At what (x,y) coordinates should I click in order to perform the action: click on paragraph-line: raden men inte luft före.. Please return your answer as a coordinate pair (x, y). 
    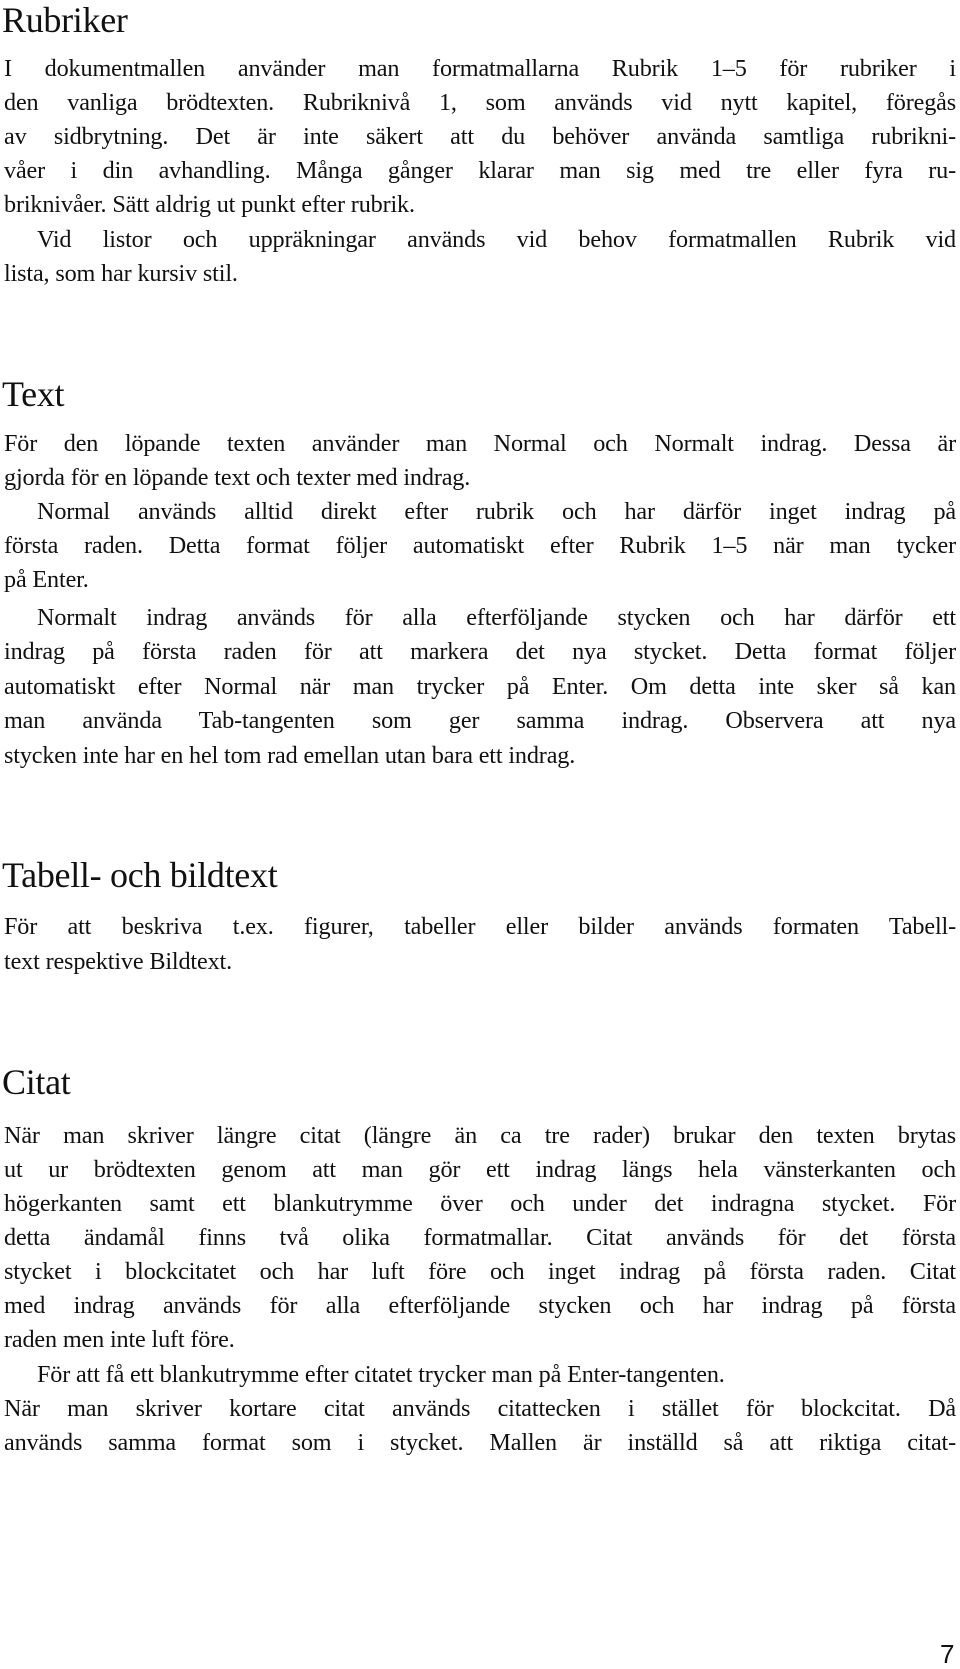
    Looking at the image, I should click on (119, 1339).